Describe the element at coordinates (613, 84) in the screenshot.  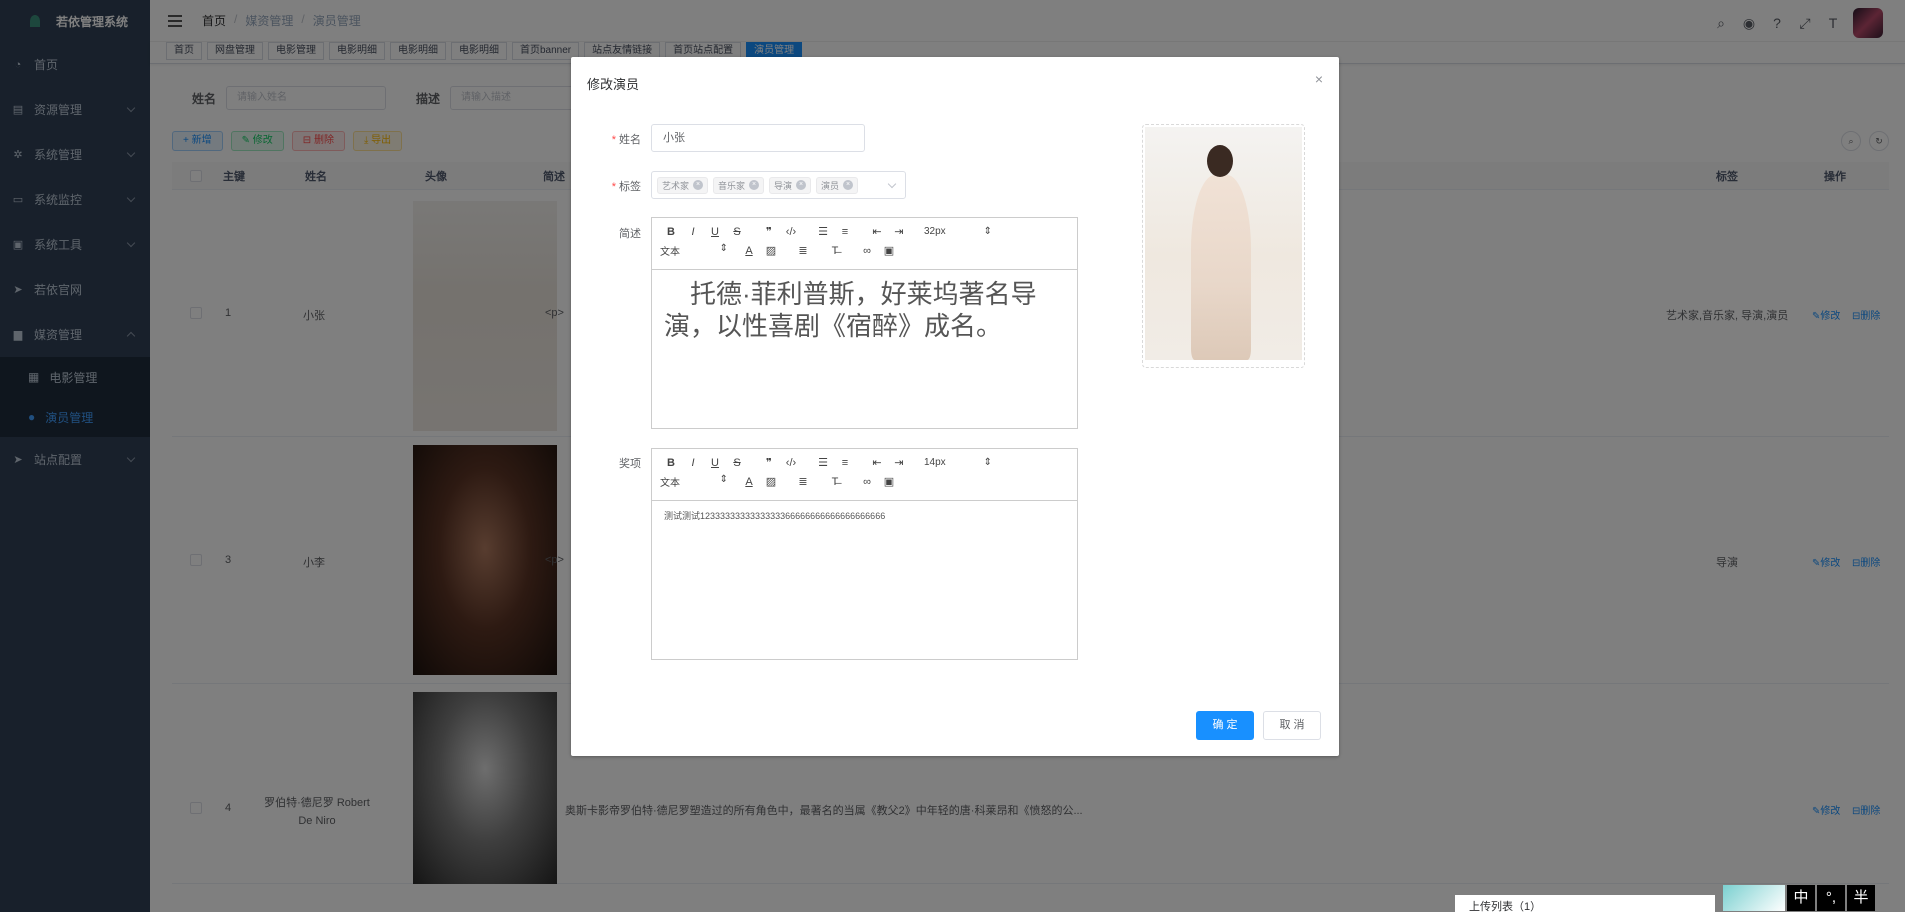
I see `dialog-title: 修改演员` at that location.